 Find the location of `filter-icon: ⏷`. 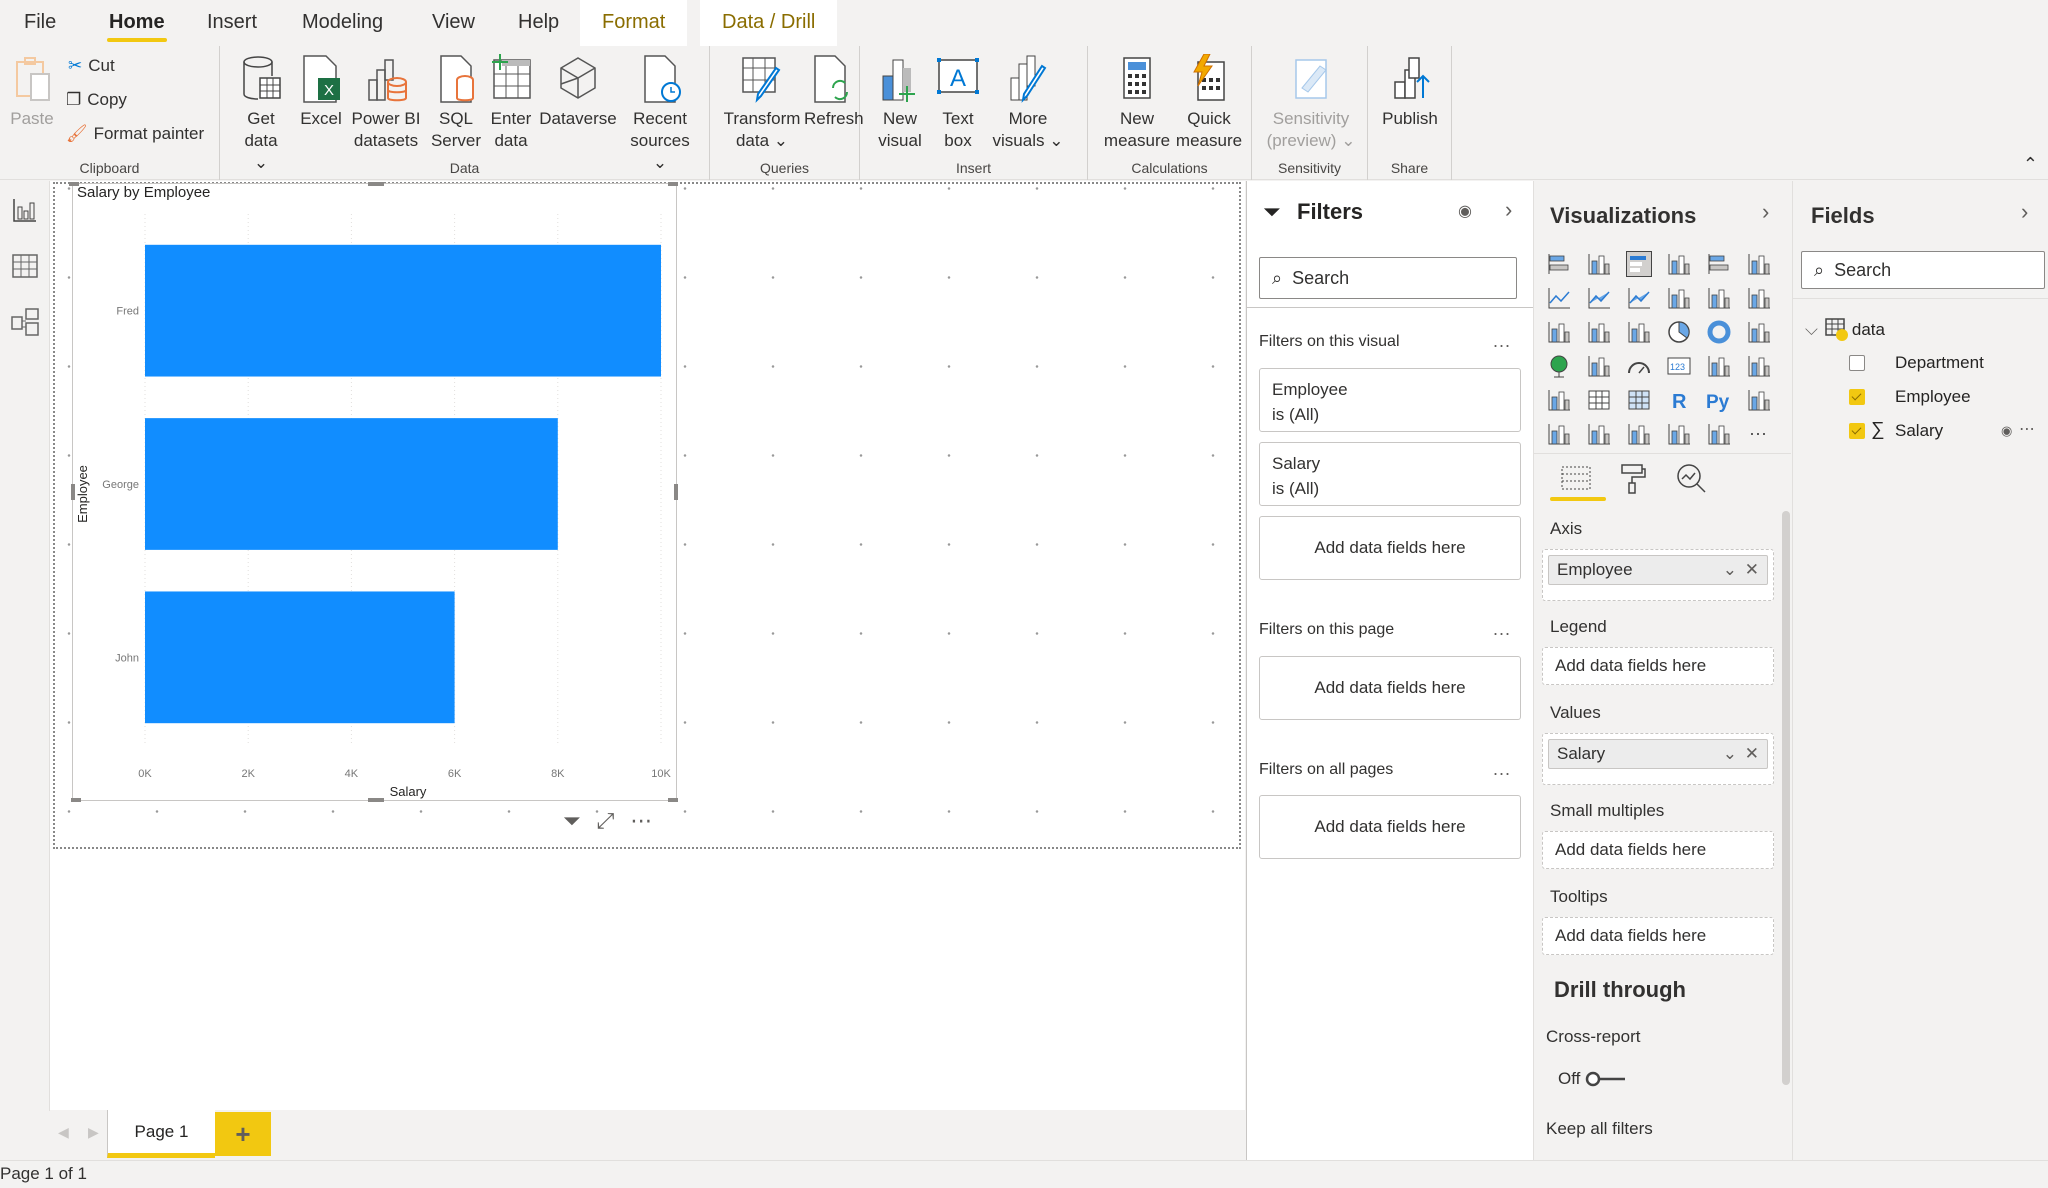

filter-icon: ⏷ is located at coordinates (572, 821).